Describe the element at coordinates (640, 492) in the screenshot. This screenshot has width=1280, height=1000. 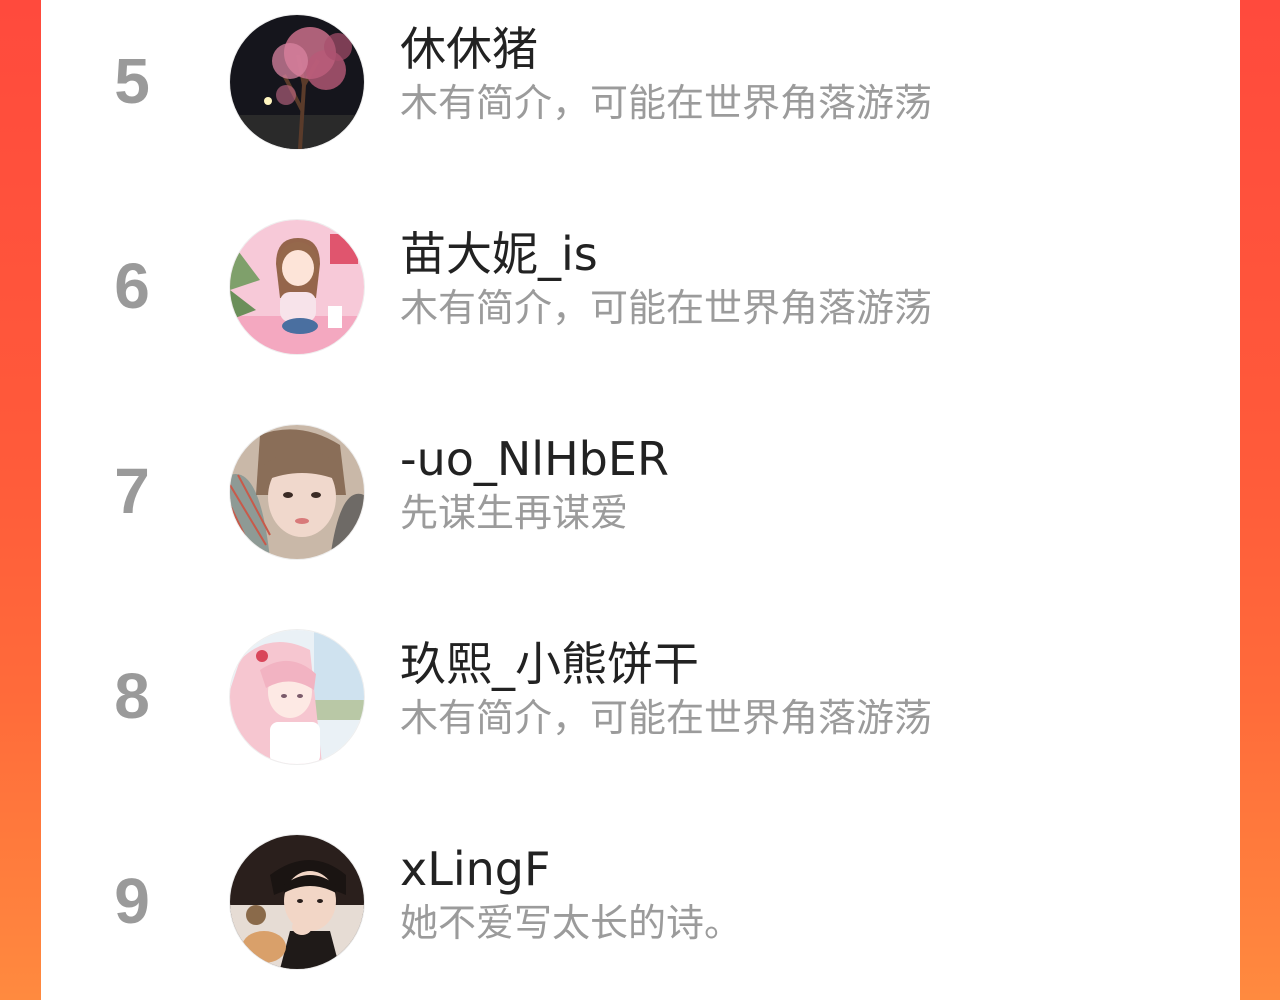
I see `user-row: 7 -uo_NlHbER 先谋生再谋爱` at that location.